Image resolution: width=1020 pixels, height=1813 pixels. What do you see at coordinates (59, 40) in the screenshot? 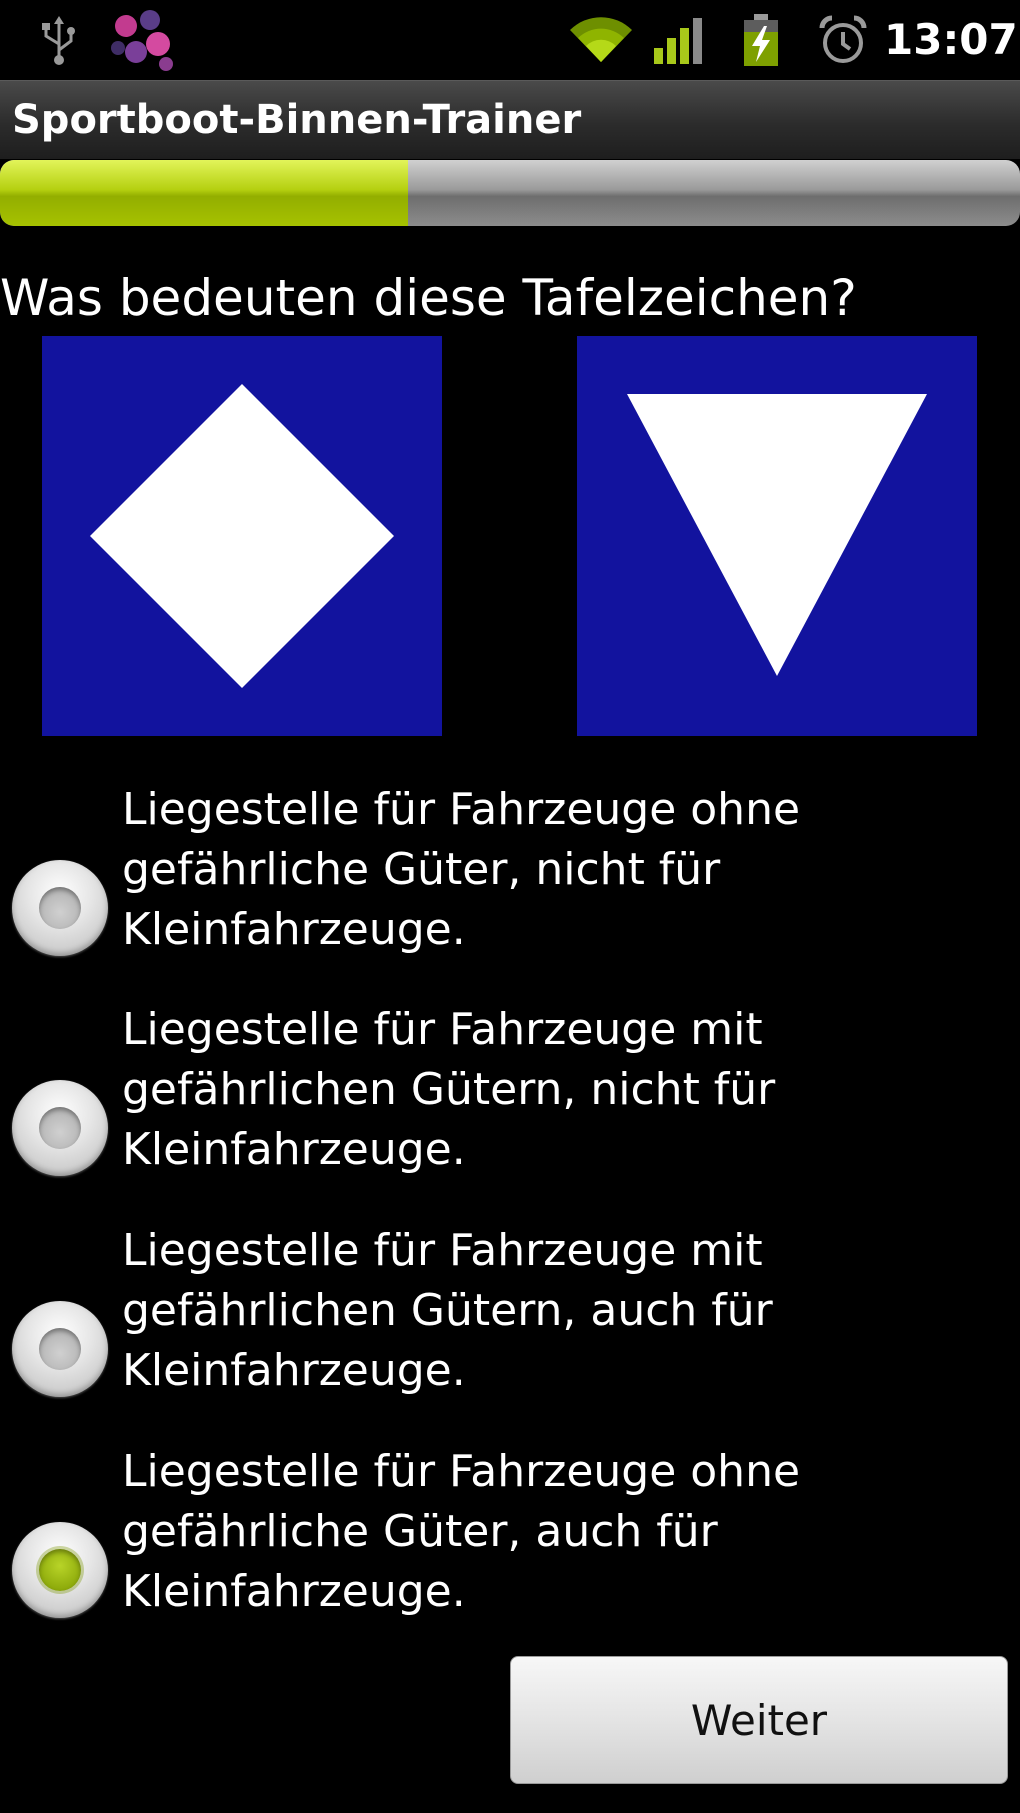
I see `usb-icon` at bounding box center [59, 40].